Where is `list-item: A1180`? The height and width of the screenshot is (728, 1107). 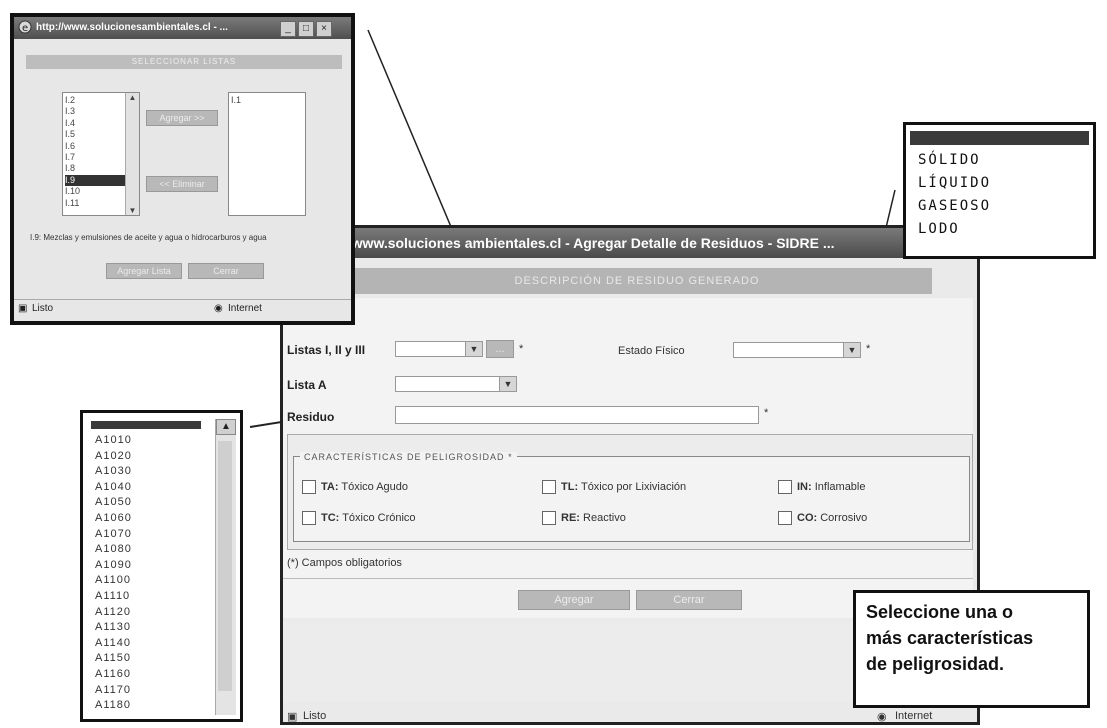 list-item: A1180 is located at coordinates (113, 706).